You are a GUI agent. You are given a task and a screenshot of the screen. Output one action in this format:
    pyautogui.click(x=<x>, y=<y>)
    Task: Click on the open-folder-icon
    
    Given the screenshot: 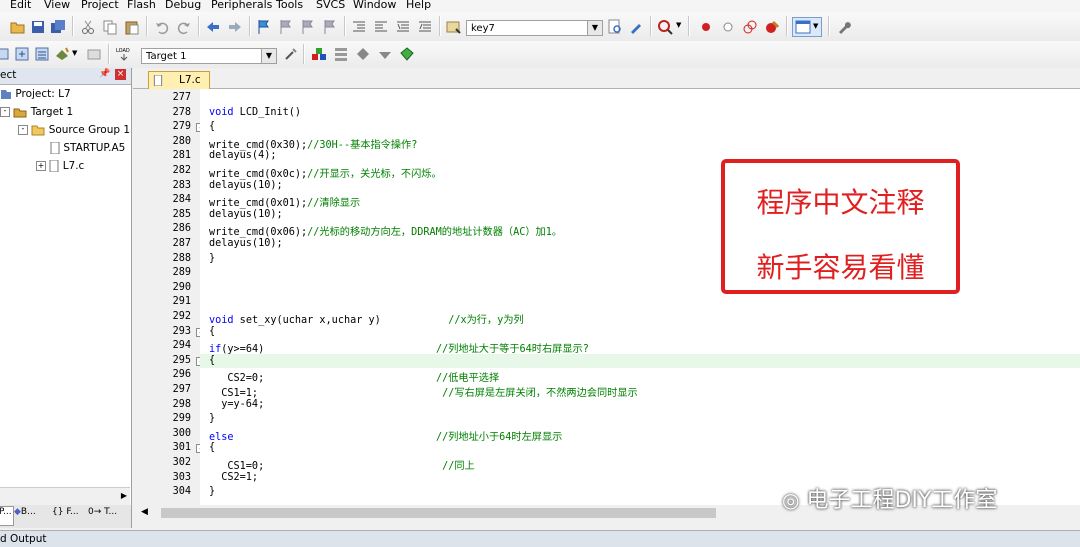 What is the action you would take?
    pyautogui.click(x=18, y=27)
    